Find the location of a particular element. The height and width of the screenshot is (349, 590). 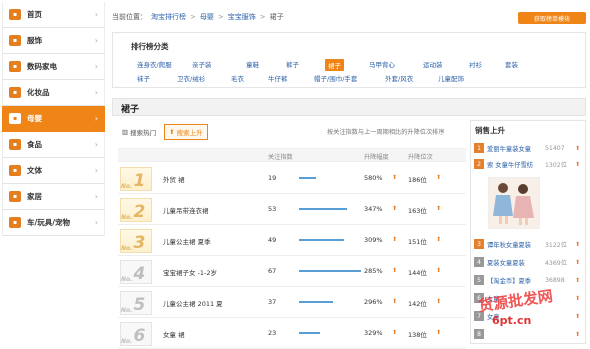

baby-icon: ▪ is located at coordinates (15, 118).